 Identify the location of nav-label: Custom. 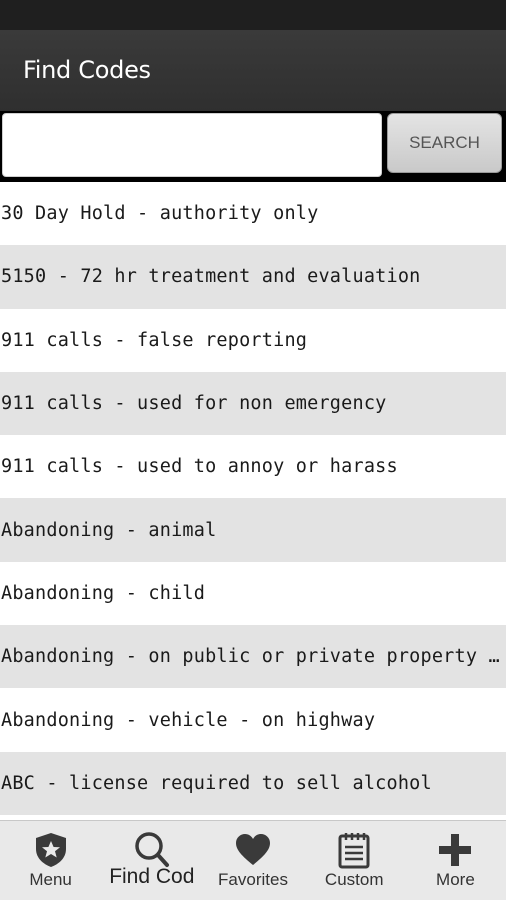
(354, 879).